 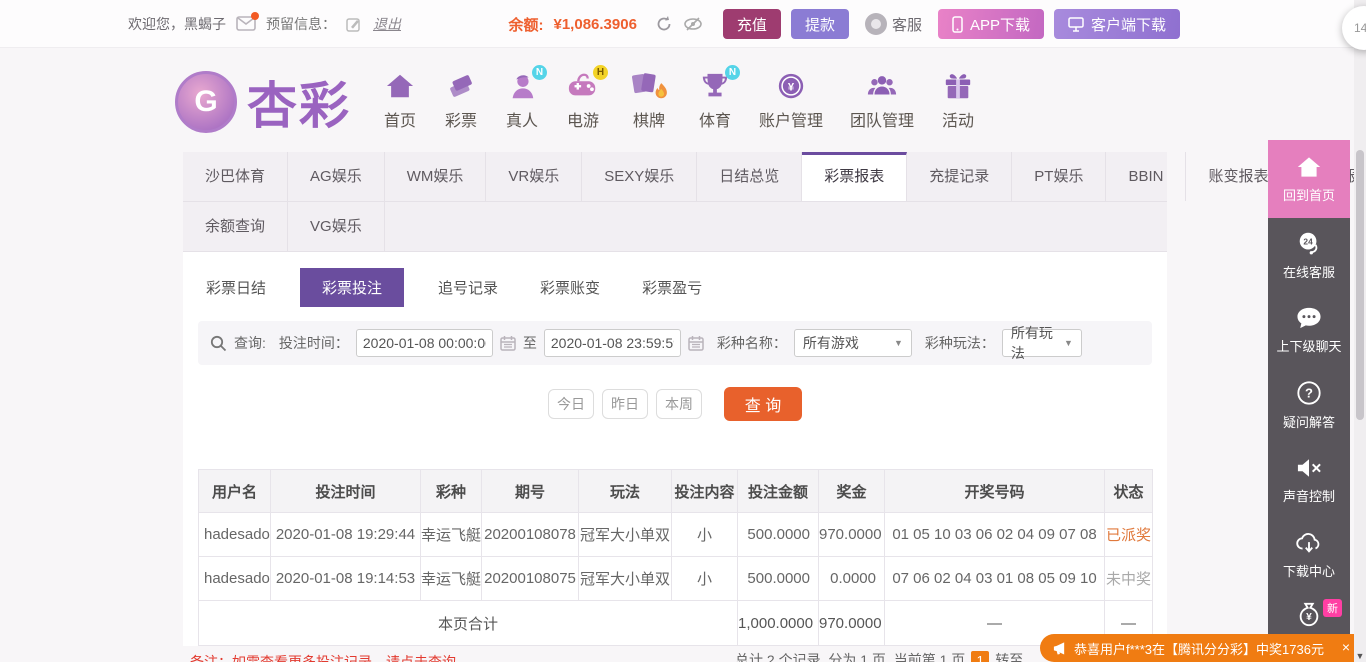 I want to click on nav-label: 活动, so click(x=958, y=121).